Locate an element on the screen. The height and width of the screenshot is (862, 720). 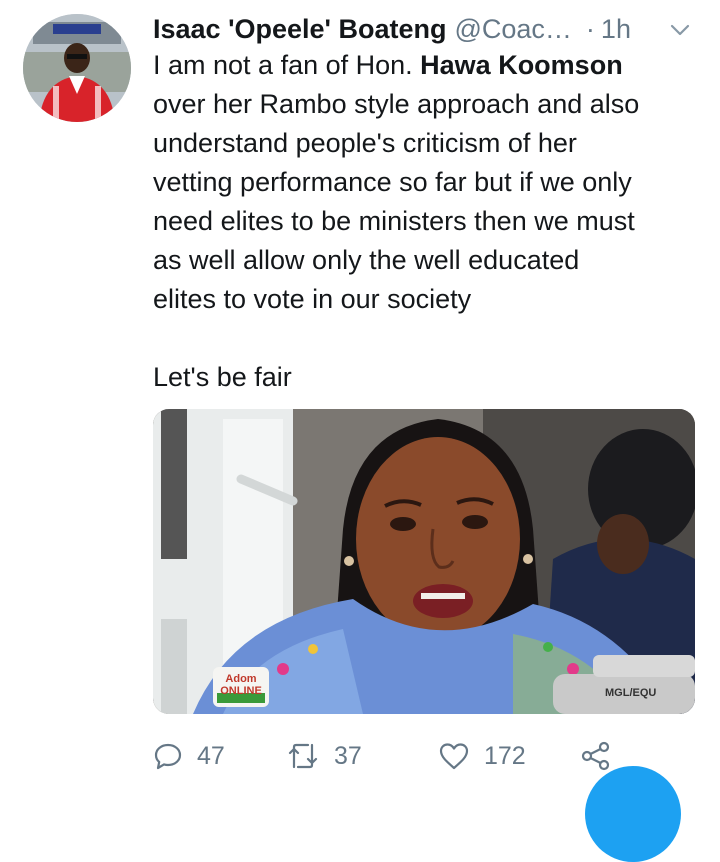
tweet-line: as well allow only the well educated is located at coordinates (366, 260).